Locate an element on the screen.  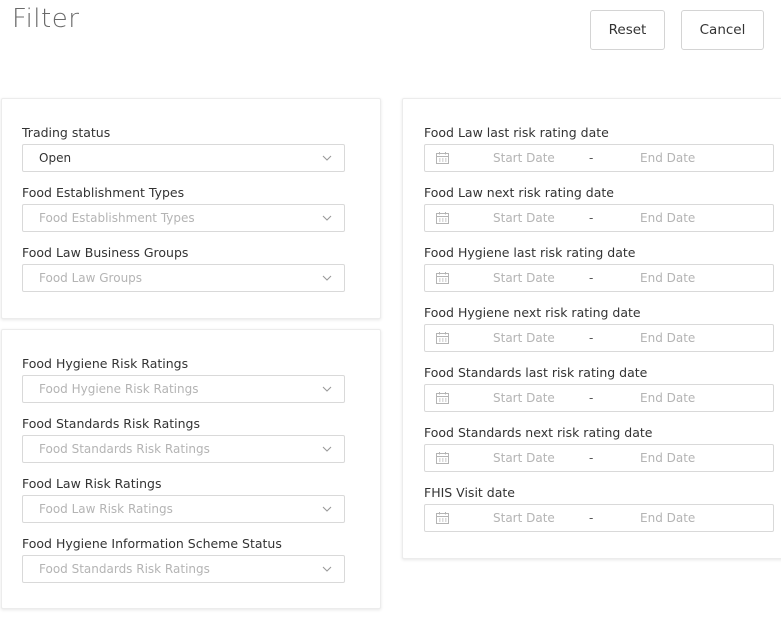
field-label: Food Law Risk Ratings is located at coordinates (92, 483).